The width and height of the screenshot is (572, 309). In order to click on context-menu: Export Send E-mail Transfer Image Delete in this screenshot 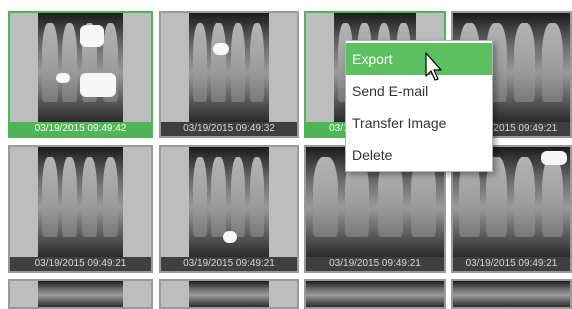, I will do `click(419, 106)`.